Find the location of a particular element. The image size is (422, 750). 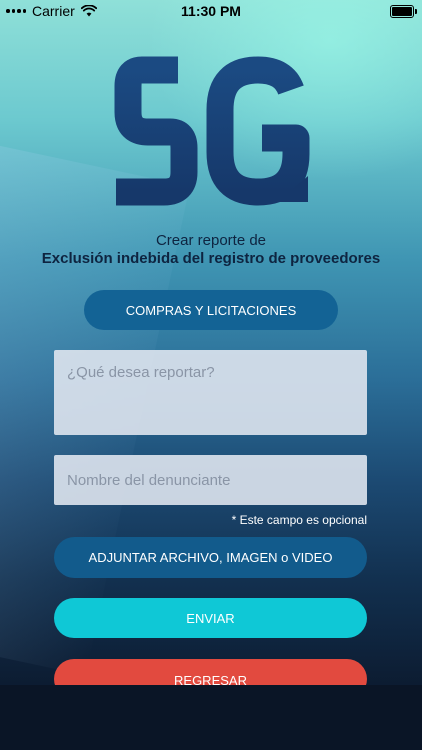

attach-file-button: ADJUNTAR ARCHIVO, IMAGEN o VIDEO is located at coordinates (210, 557).